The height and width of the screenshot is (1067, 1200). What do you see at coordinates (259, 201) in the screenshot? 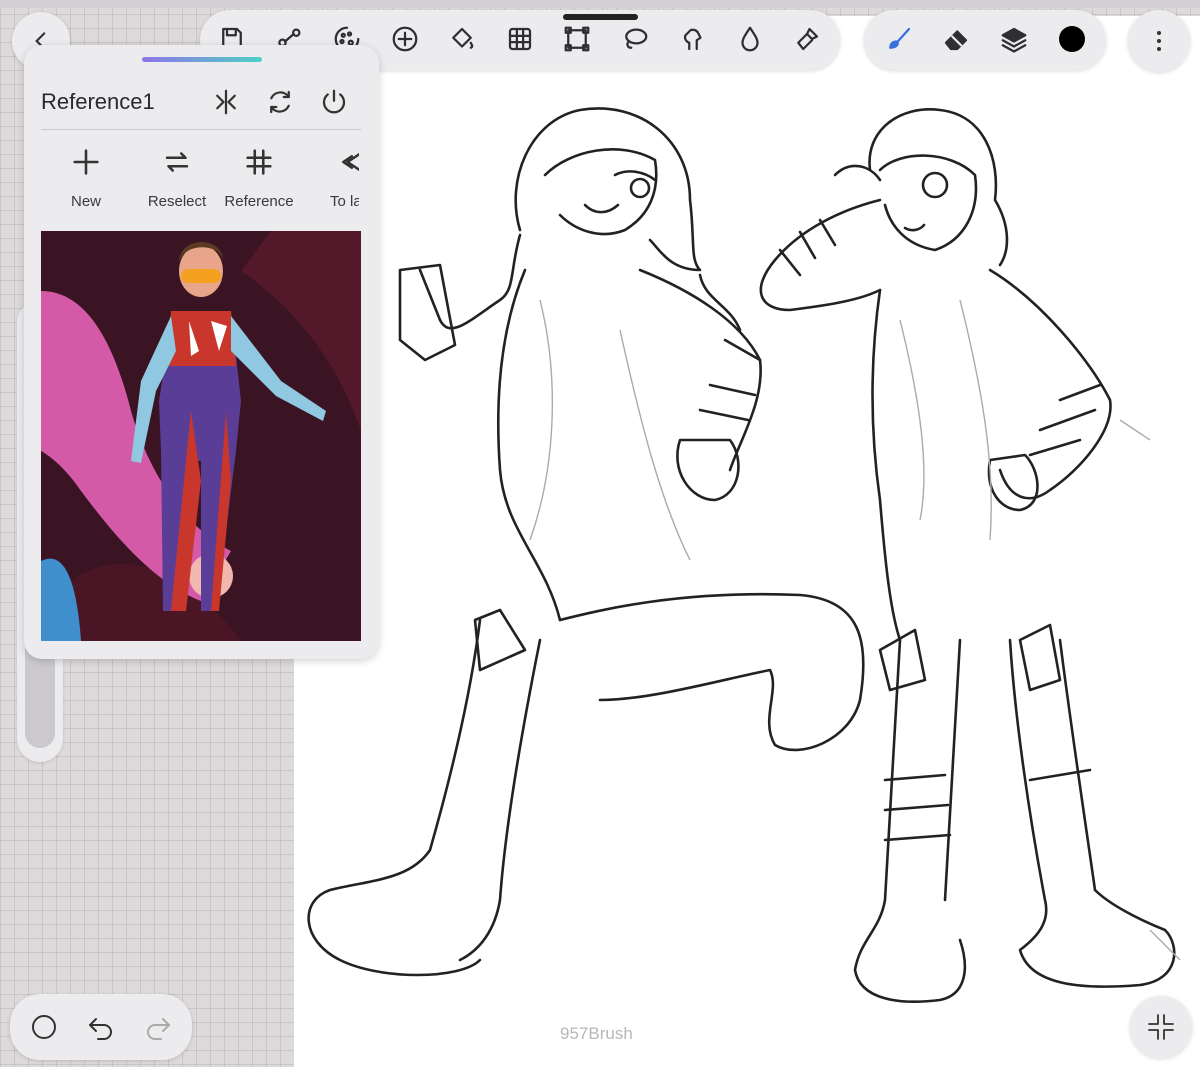
I see `reference-label: Reference` at bounding box center [259, 201].